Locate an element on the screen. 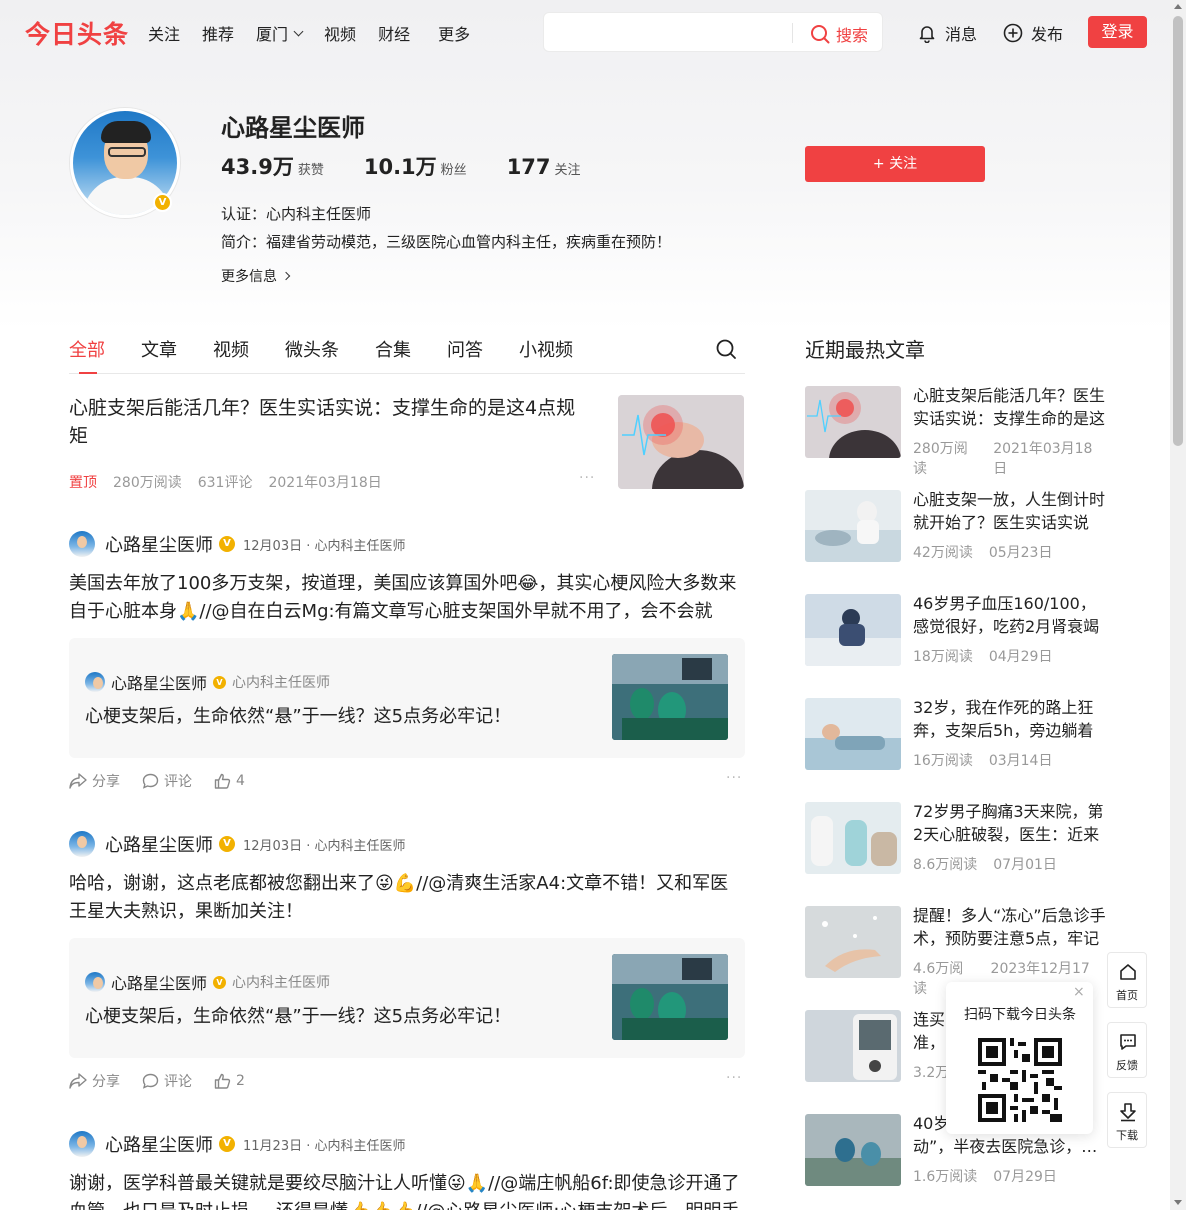 This screenshot has width=1186, height=1210. nav-item-recommend: 推荐 is located at coordinates (218, 33).